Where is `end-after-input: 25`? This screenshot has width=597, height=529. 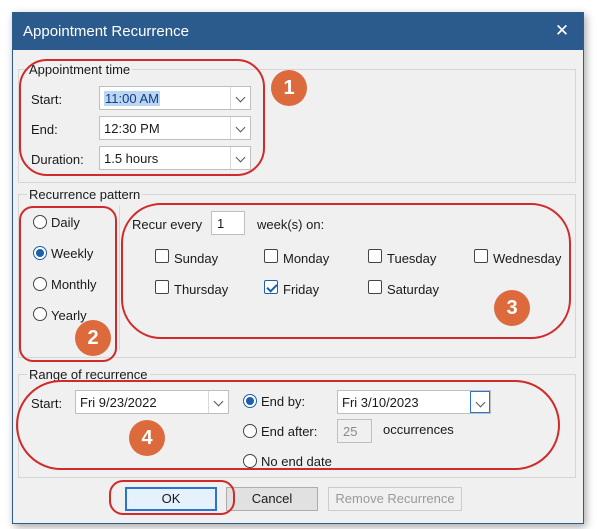 end-after-input: 25 is located at coordinates (354, 431).